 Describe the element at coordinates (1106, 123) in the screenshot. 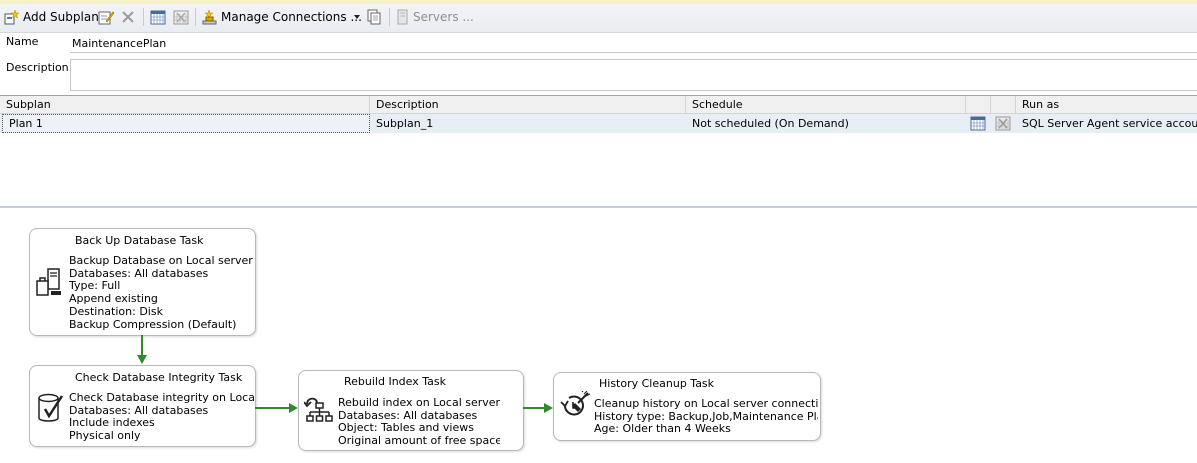

I see `cell-run-as: SQL Server Agent service account` at that location.